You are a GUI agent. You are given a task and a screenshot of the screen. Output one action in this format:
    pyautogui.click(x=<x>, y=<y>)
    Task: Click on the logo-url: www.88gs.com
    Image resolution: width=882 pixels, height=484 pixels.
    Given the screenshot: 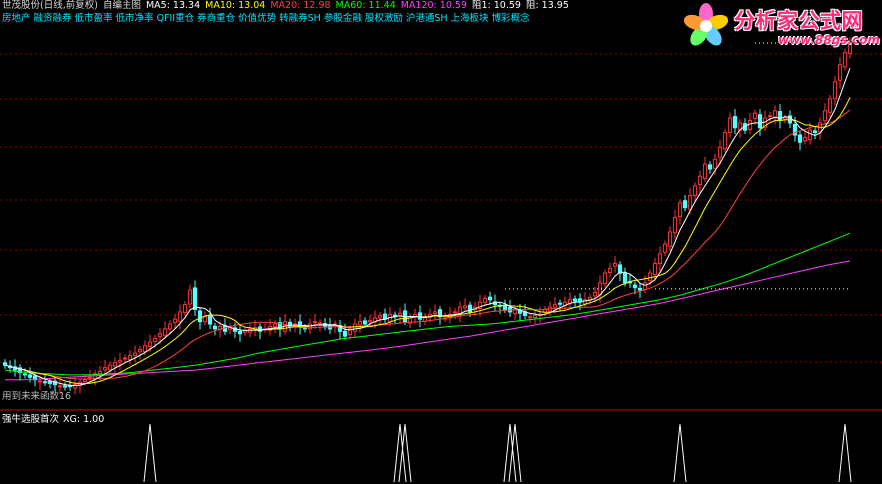 What is the action you would take?
    pyautogui.click(x=829, y=40)
    